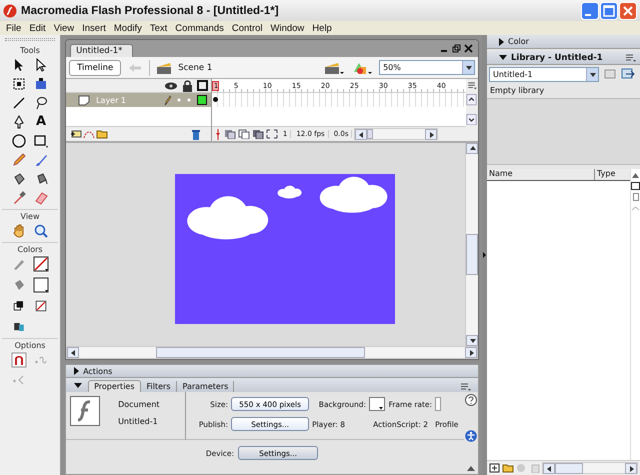  What do you see at coordinates (206, 386) in the screenshot?
I see `panel-tab: Parameters` at bounding box center [206, 386].